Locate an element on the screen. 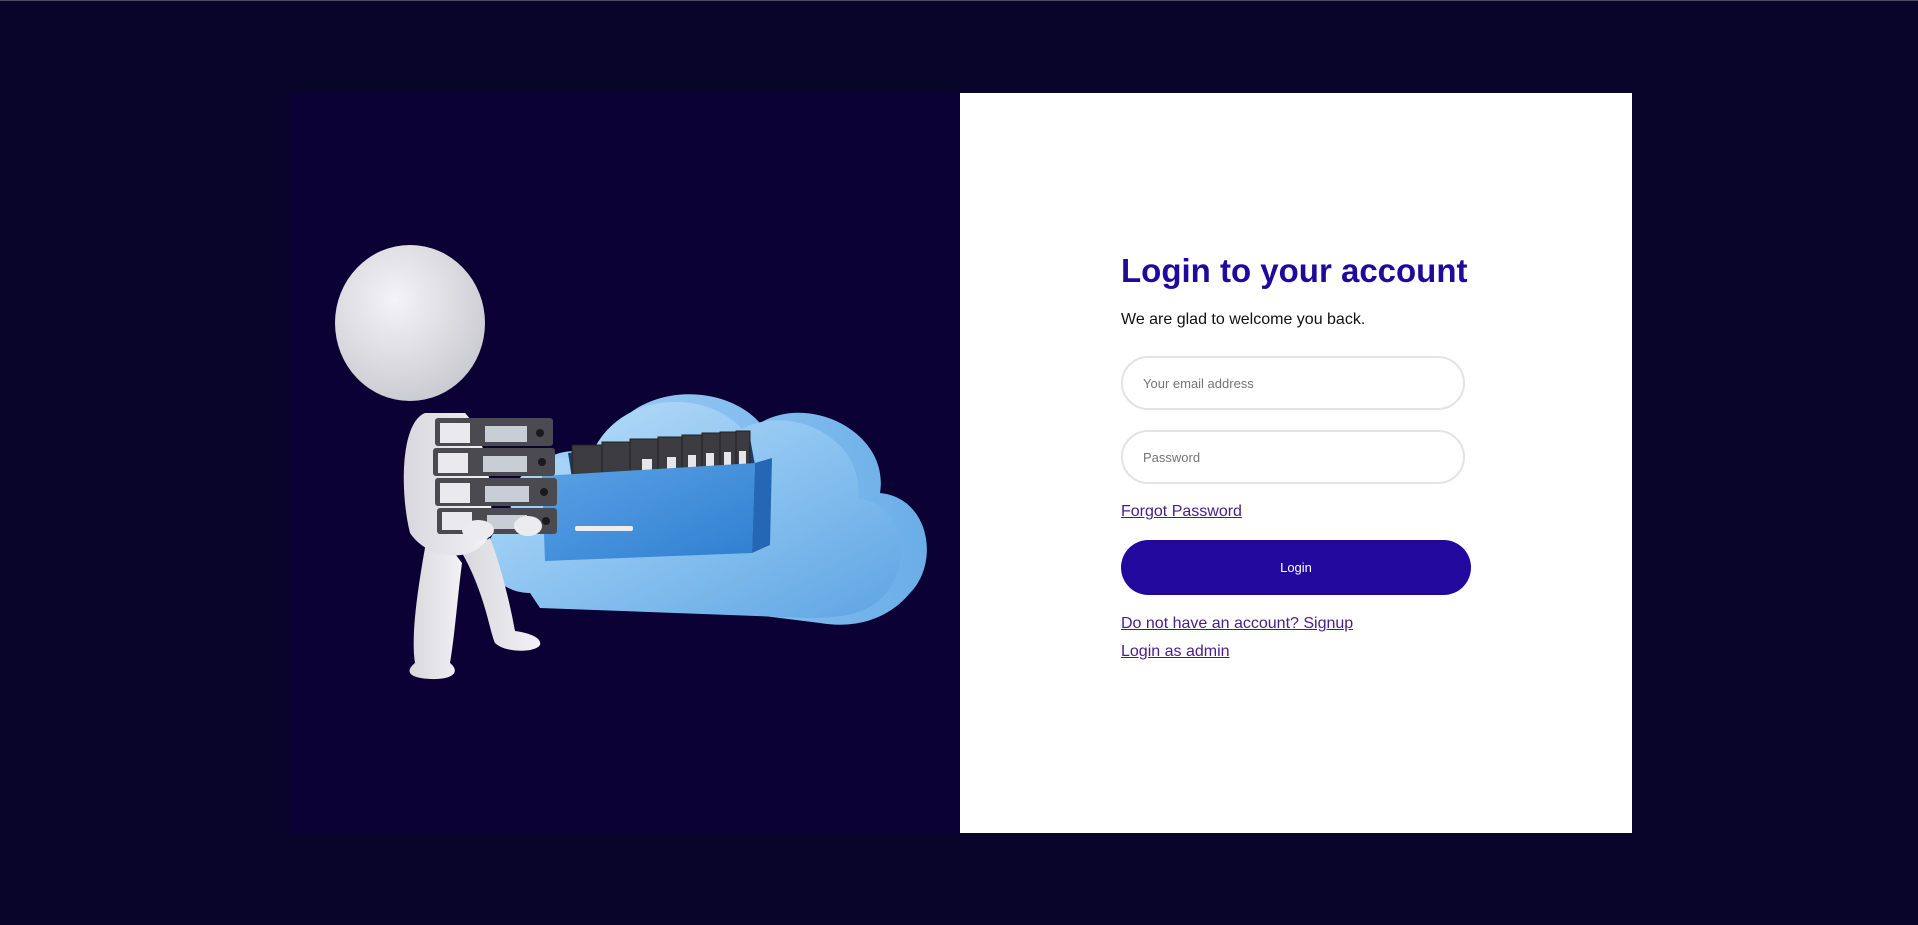 This screenshot has width=1918, height=925. password-field is located at coordinates (1293, 457).